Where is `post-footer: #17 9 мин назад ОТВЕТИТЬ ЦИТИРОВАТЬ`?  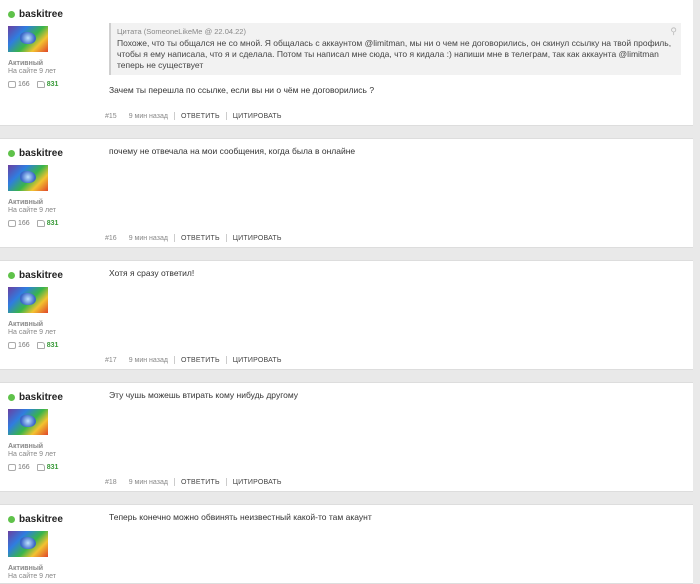
post-footer: #17 9 мин назад ОТВЕТИТЬ ЦИТИРОВАТЬ is located at coordinates (193, 360).